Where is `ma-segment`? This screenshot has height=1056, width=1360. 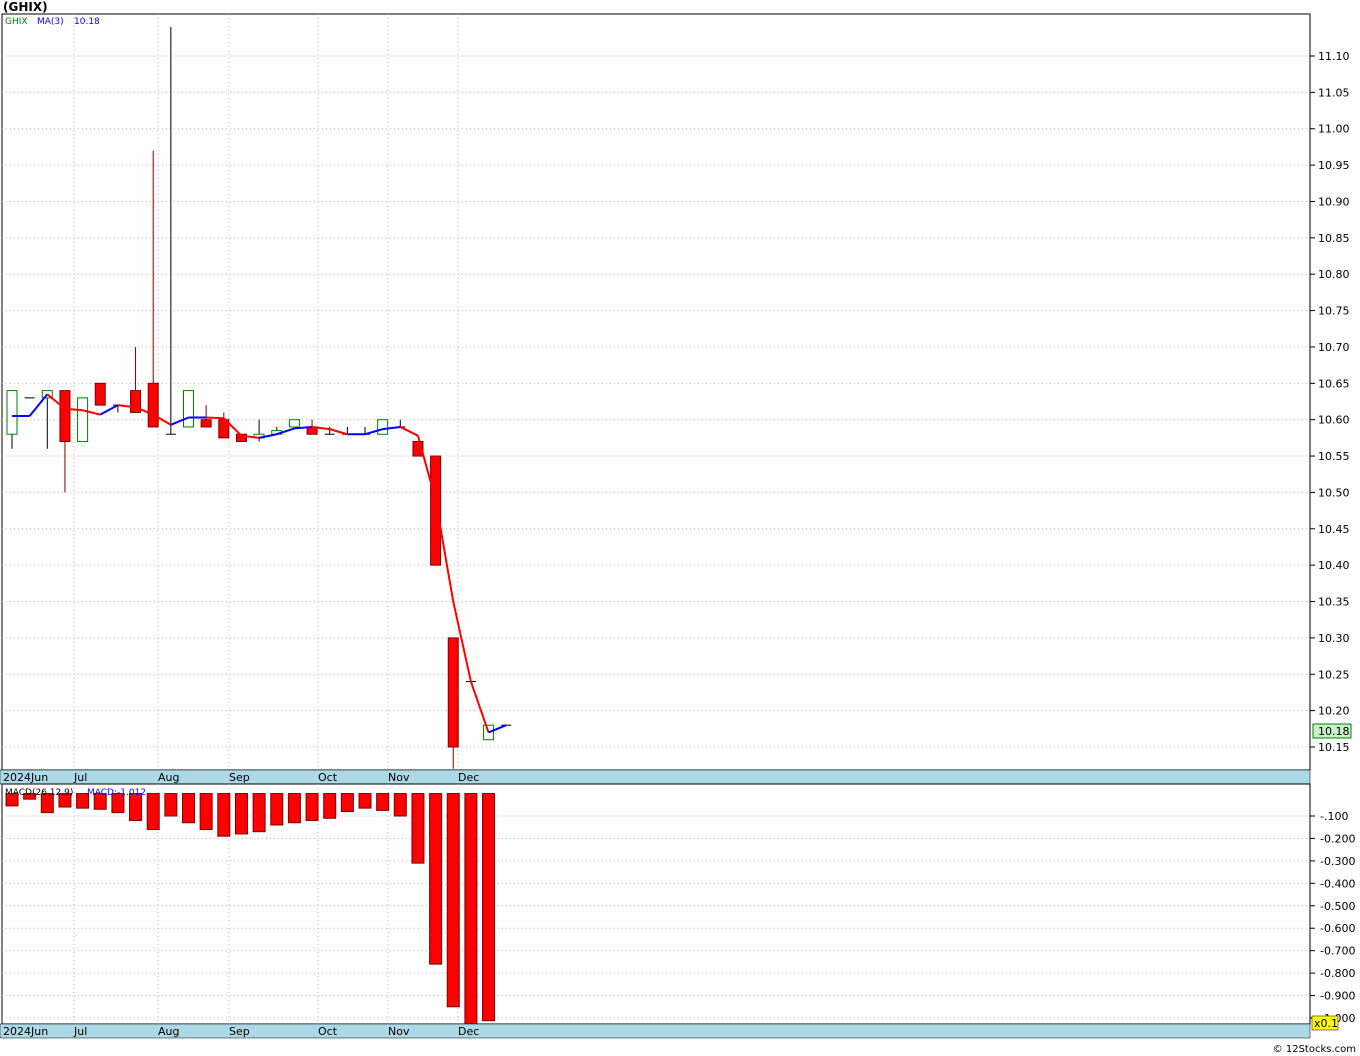 ma-segment is located at coordinates (215, 418).